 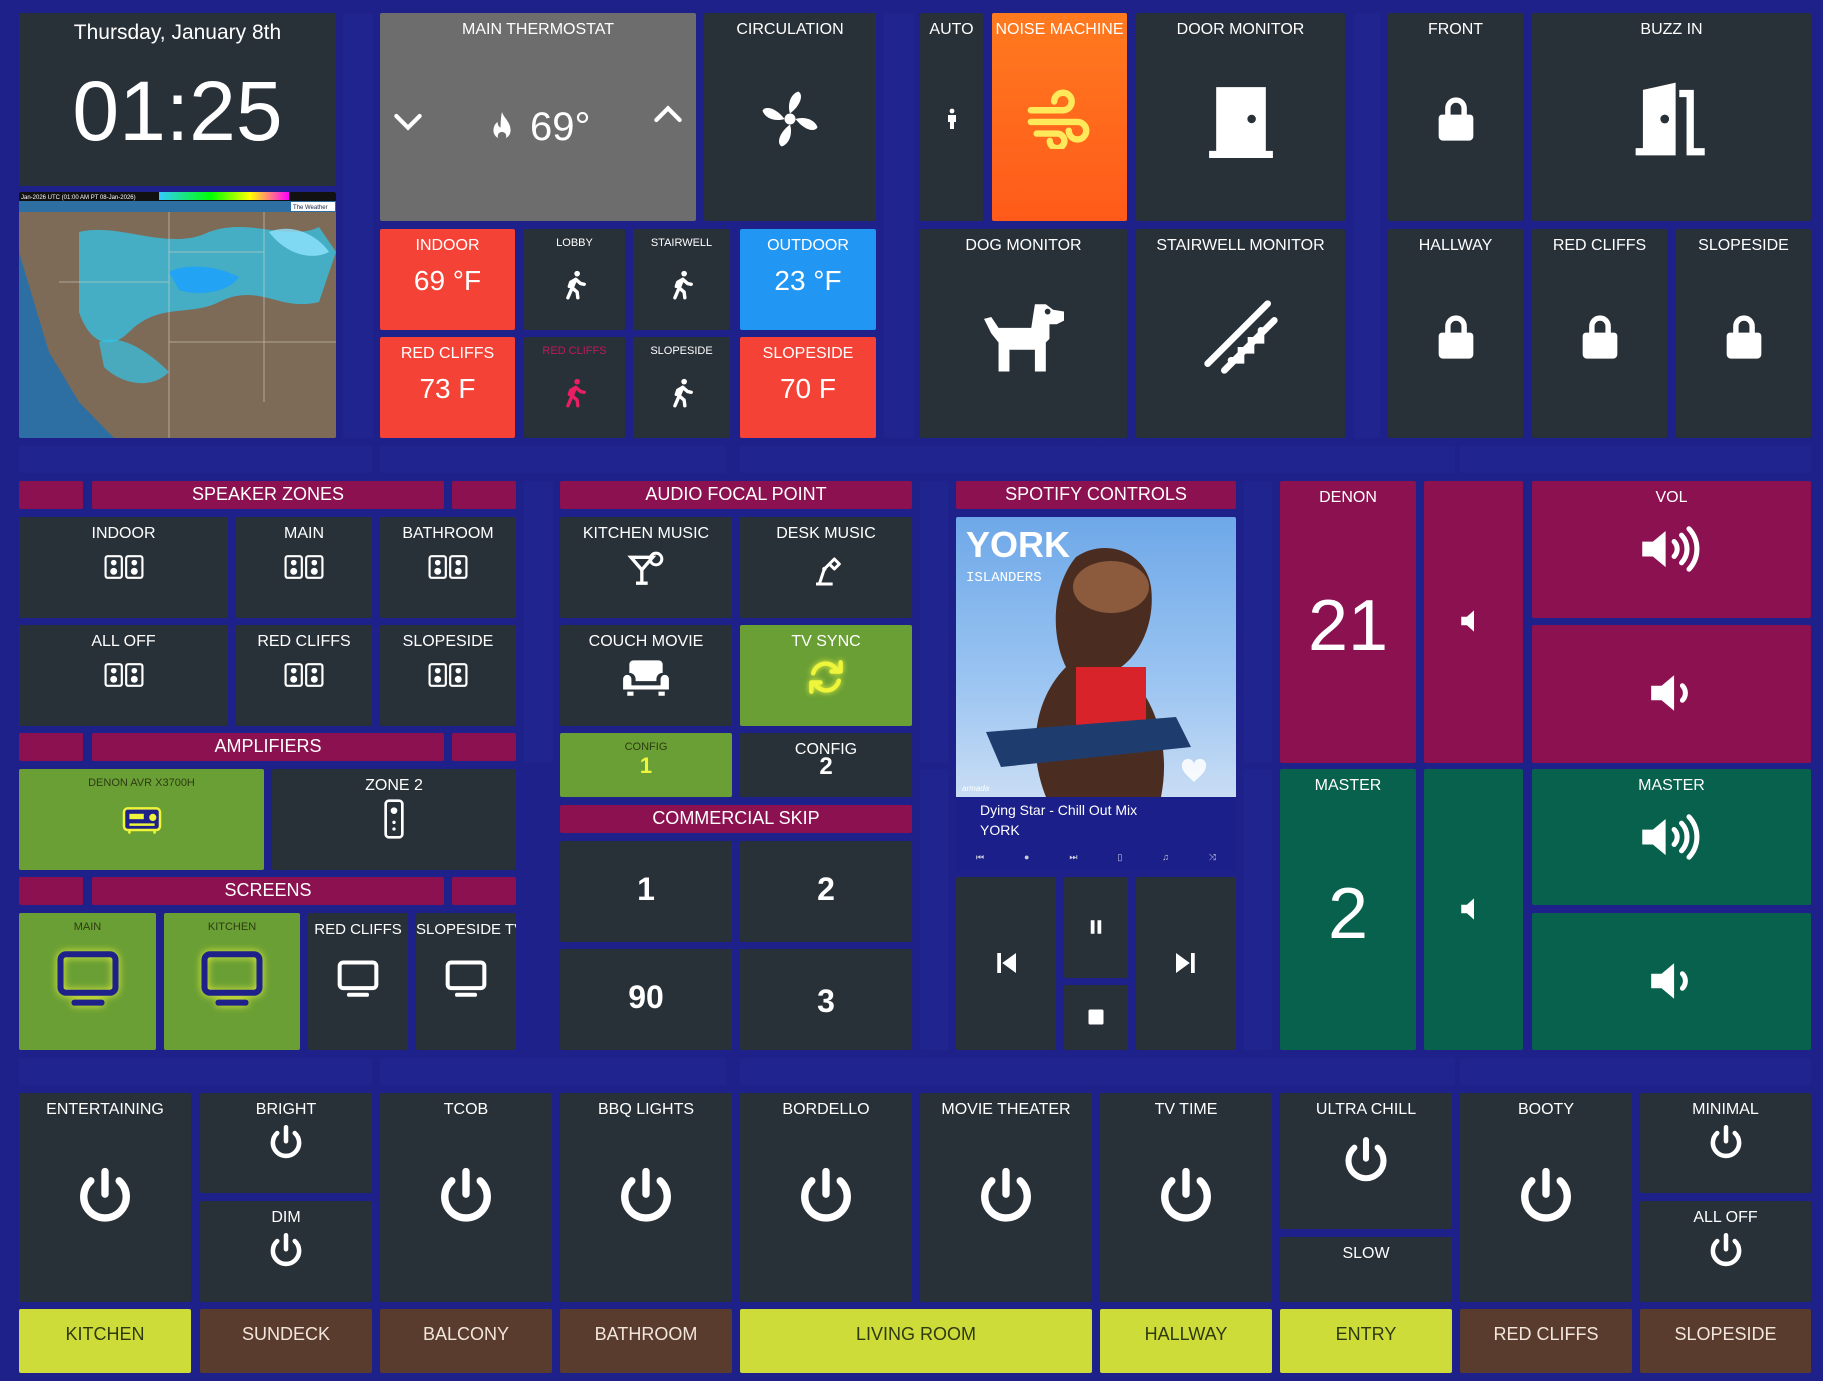 I want to click on speaker-zone-slopeside: SLOPESIDE, so click(x=448, y=675).